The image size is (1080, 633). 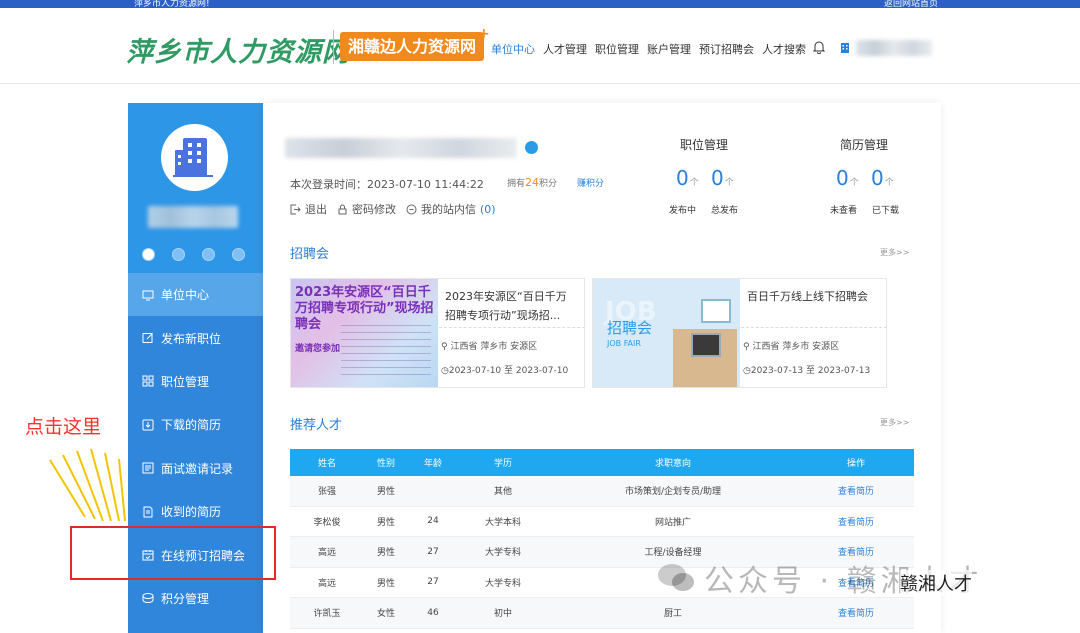 What do you see at coordinates (191, 425) in the screenshot?
I see `sidebar-item-label: 下载的简历` at bounding box center [191, 425].